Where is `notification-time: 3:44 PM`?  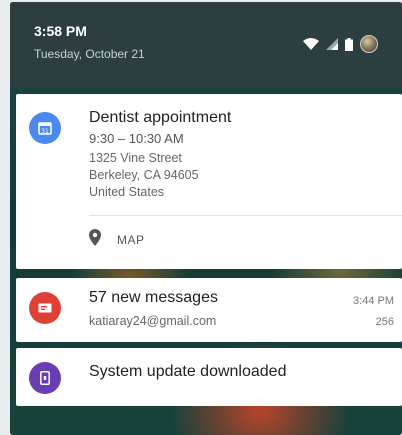 notification-time: 3:44 PM is located at coordinates (373, 301).